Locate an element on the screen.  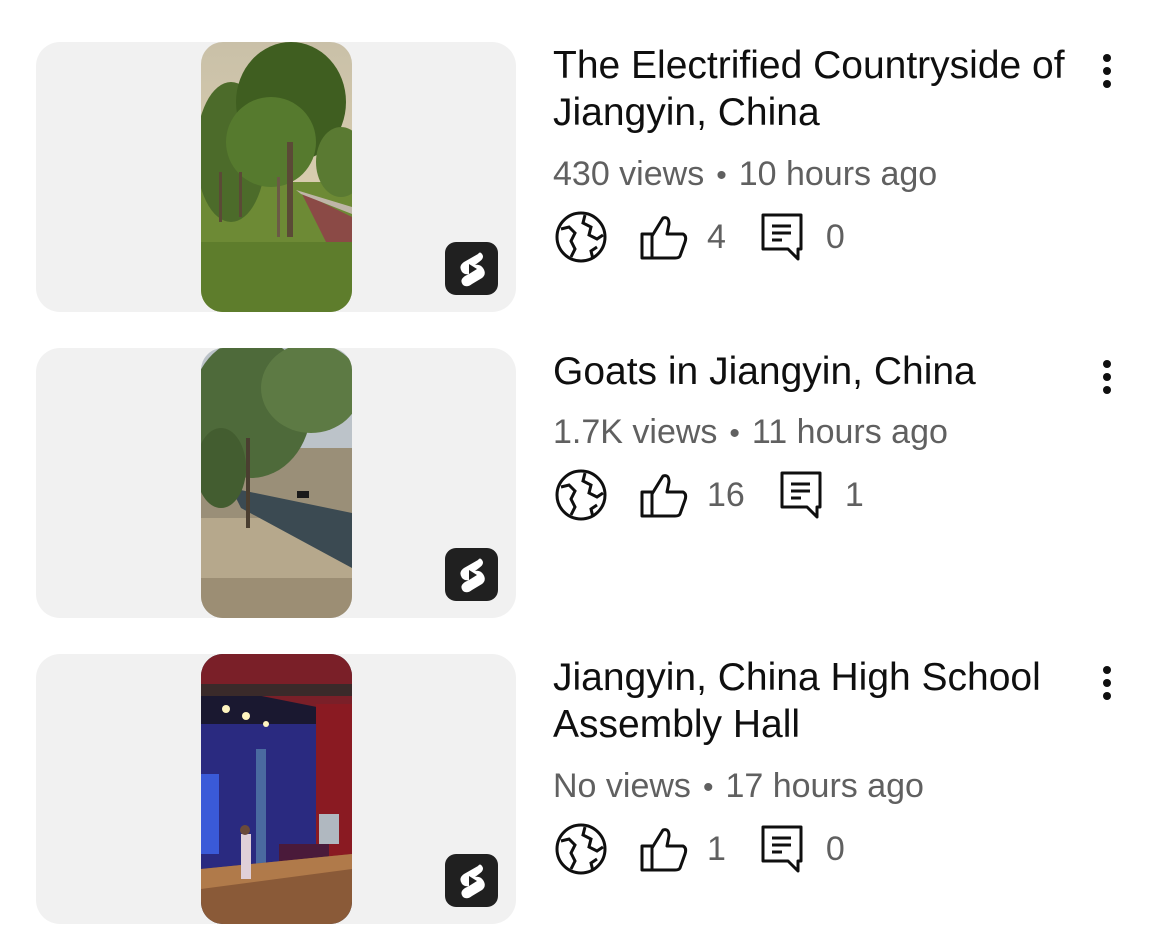
video-stats: 16 1 is located at coordinates (708, 495).